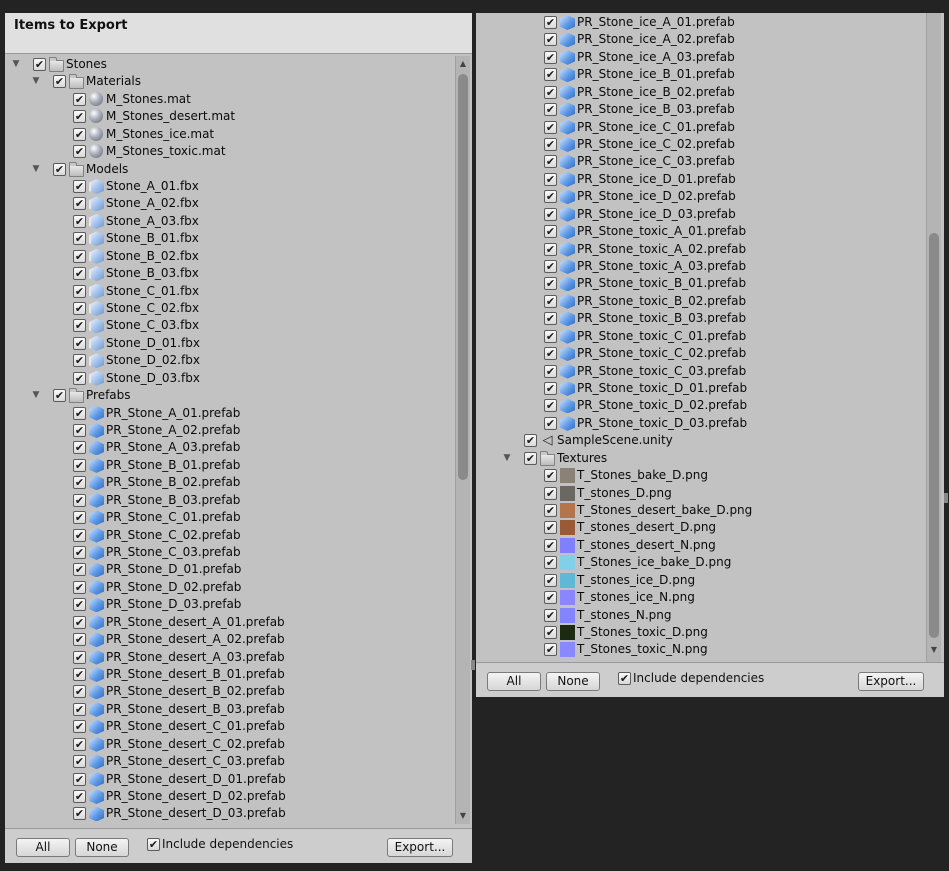 The image size is (949, 871). I want to click on tree-row: ✔ PR_Stone_toxic_B_02.prefab, so click(701, 301).